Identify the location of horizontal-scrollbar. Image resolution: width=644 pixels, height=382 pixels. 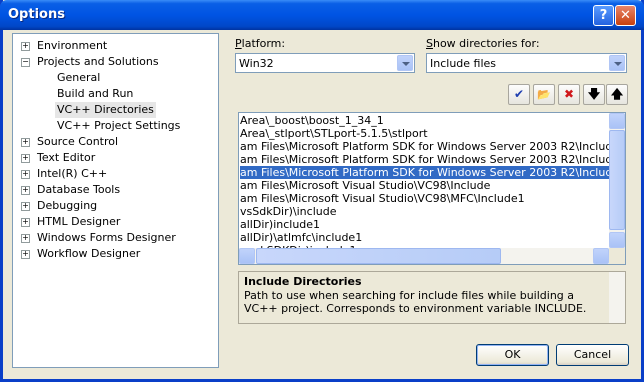
(424, 256).